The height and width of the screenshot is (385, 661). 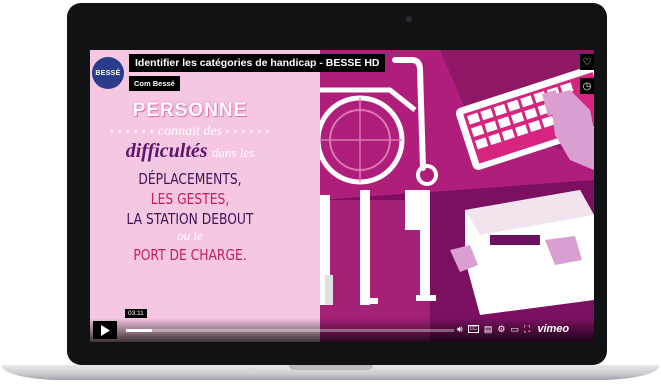 I want to click on heart-icon: ♡, so click(x=587, y=62).